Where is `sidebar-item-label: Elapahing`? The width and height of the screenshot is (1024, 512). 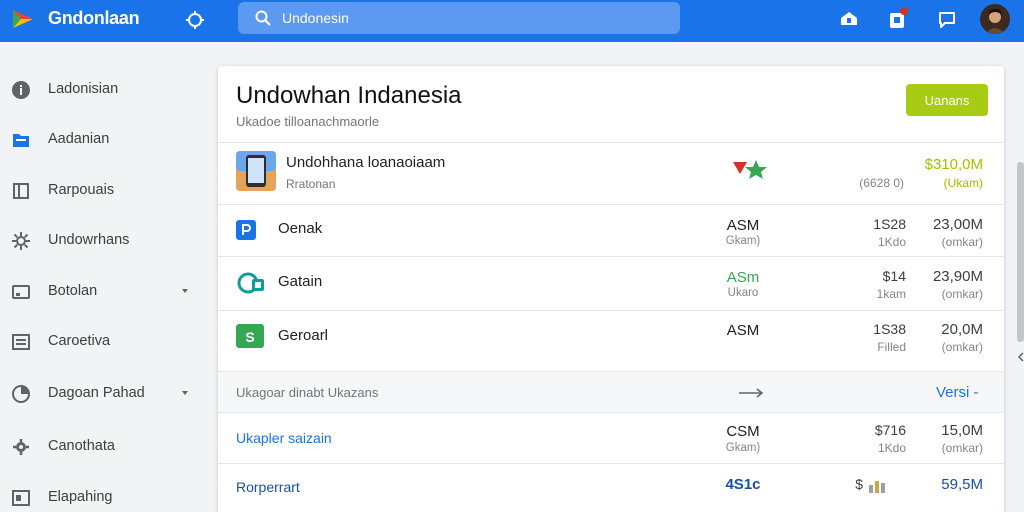 sidebar-item-label: Elapahing is located at coordinates (80, 497).